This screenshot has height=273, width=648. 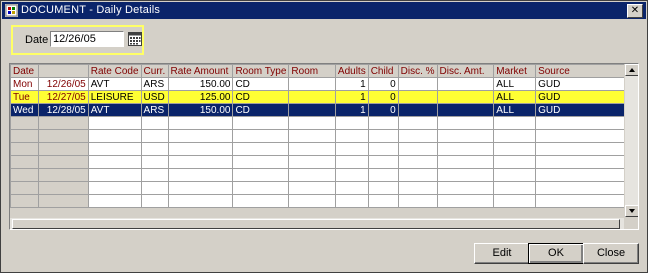 What do you see at coordinates (417, 71) in the screenshot?
I see `col-header-disc-pct: Disc. %` at bounding box center [417, 71].